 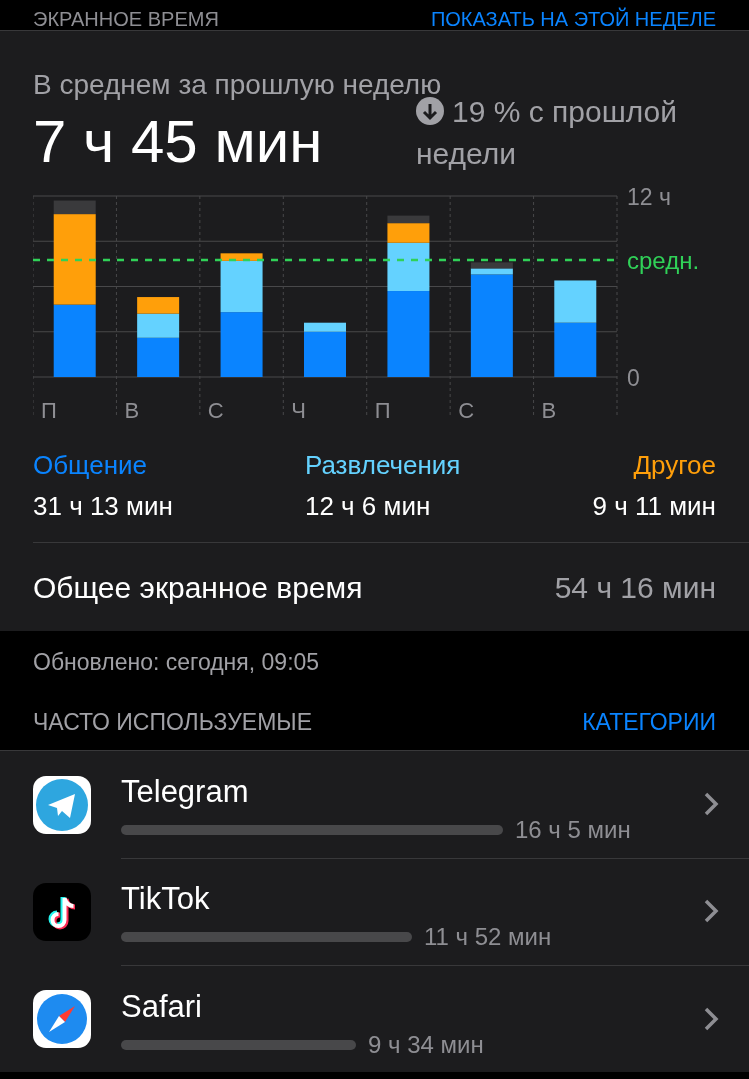 What do you see at coordinates (367, 506) in the screenshot?
I see `category-time: 12 ч 6 мин` at bounding box center [367, 506].